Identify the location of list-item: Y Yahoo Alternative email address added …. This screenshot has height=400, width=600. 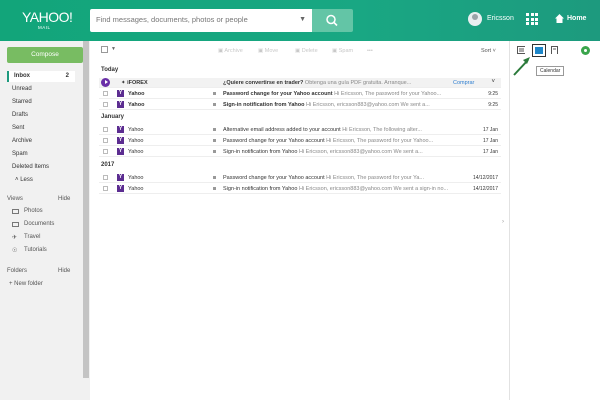
(300, 130).